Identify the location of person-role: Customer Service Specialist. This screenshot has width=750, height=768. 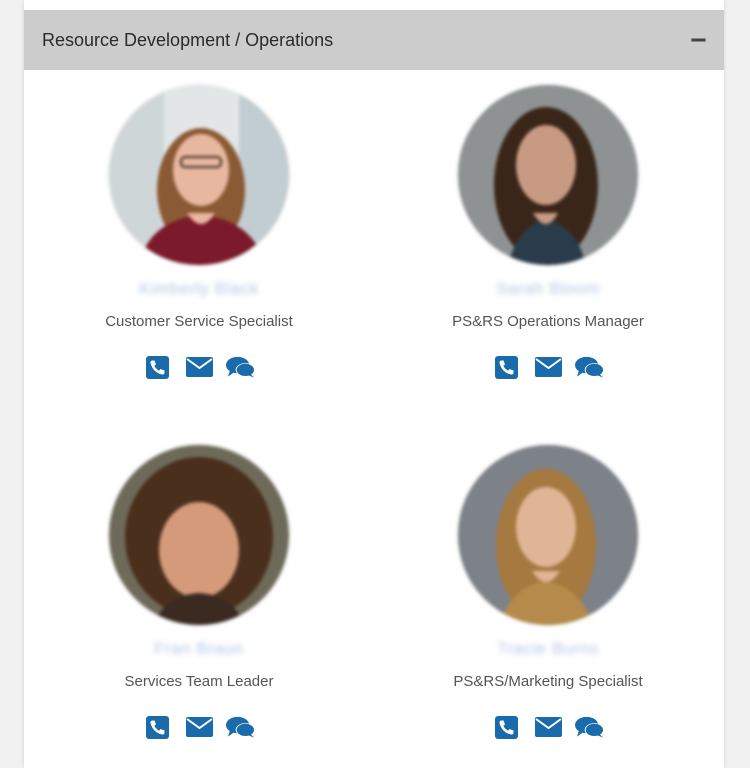
(199, 321).